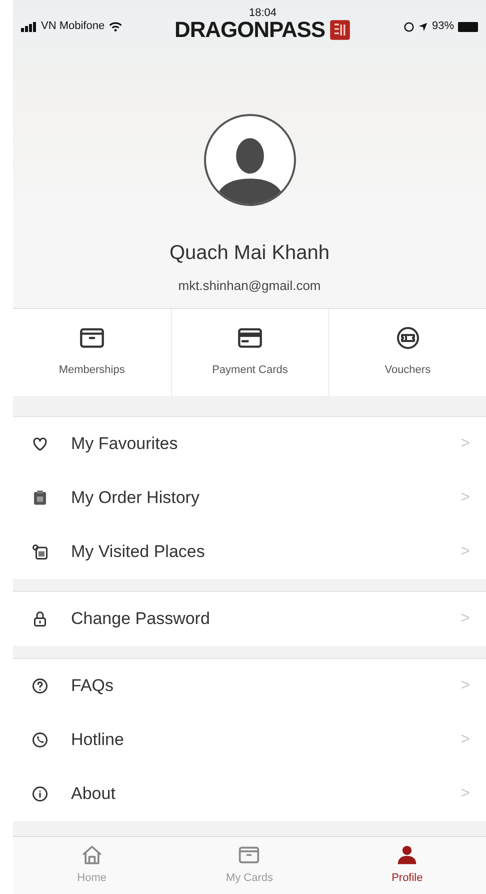 The image size is (486, 894). What do you see at coordinates (407, 855) in the screenshot?
I see `person-icon` at bounding box center [407, 855].